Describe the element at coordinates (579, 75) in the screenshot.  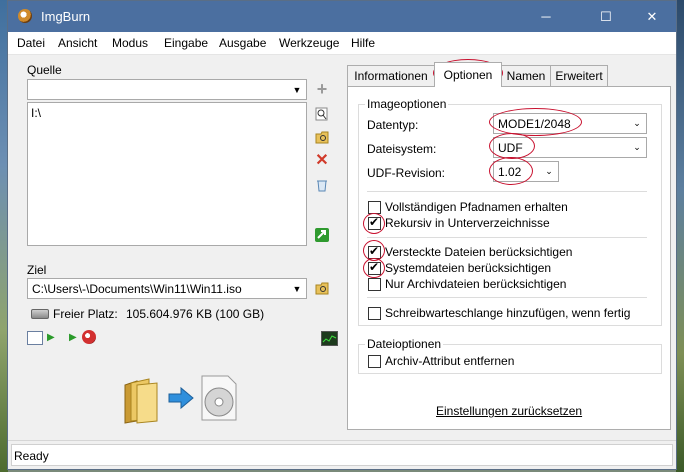
I see `tab-erweitert: Erweitert` at that location.